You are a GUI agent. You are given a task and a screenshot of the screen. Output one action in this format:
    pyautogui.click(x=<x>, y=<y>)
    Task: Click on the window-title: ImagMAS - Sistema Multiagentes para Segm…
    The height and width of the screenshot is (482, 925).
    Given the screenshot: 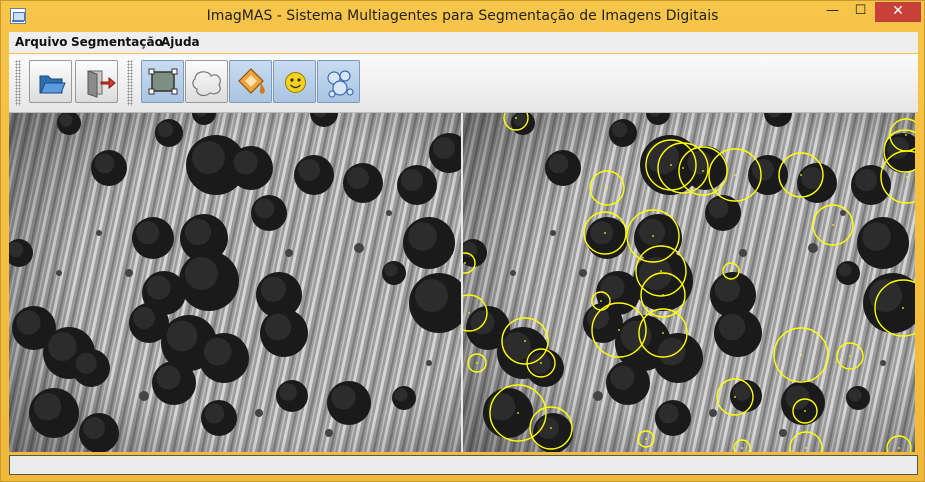 What is the action you would take?
    pyautogui.click(x=462, y=16)
    